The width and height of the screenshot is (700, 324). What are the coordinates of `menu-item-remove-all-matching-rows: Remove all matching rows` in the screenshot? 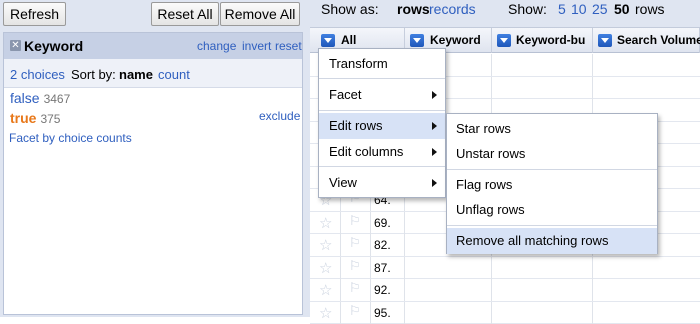 It's located at (552, 241).